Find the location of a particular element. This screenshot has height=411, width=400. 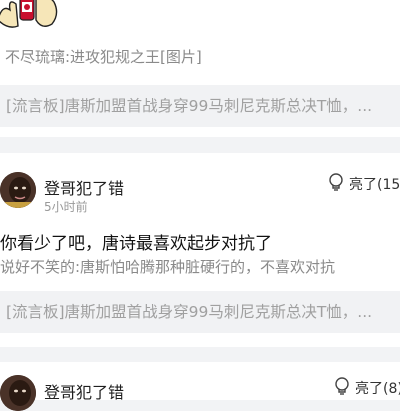

timestamp: 5小时前 is located at coordinates (66, 207).